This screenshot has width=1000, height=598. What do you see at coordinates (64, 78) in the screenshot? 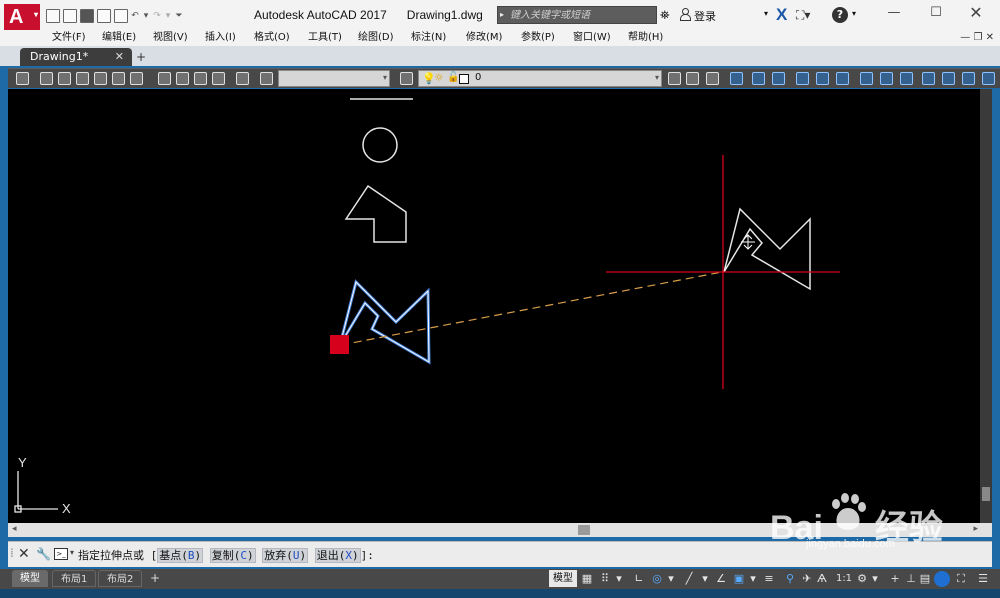
I see `view-cube-bottom-icon` at bounding box center [64, 78].